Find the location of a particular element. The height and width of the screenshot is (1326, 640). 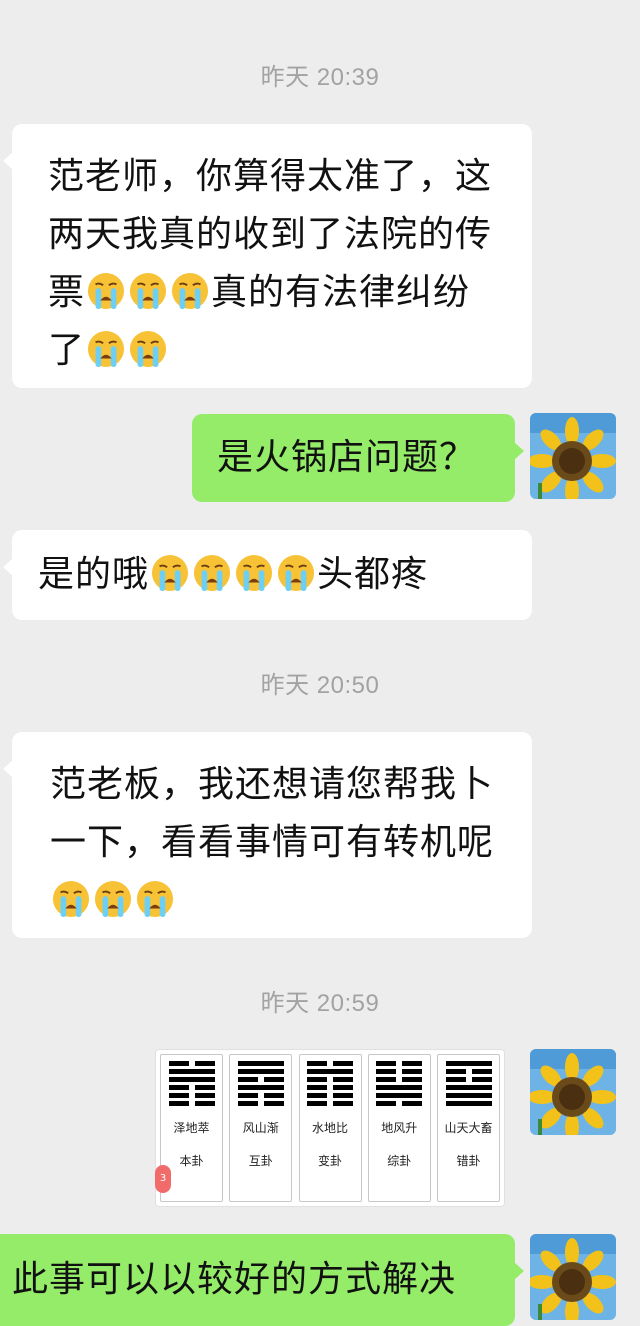

message-line: 范老师，你算得太准了，这 is located at coordinates (270, 176).